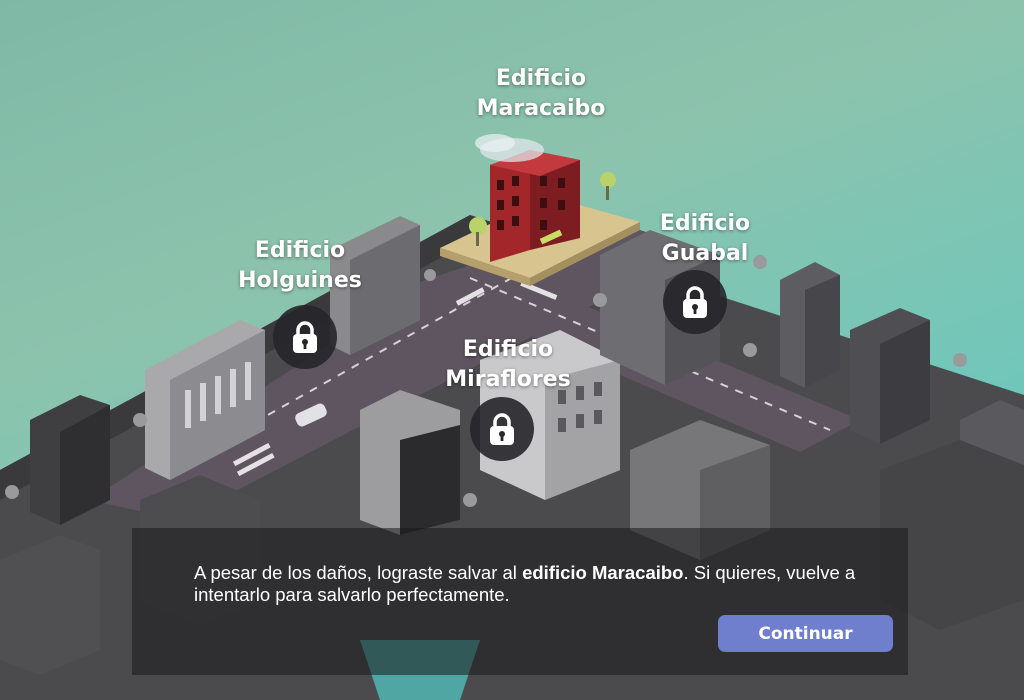 Image resolution: width=1024 pixels, height=700 pixels. I want to click on message-part1: A pesar de los daños, lograste salvar al, so click(358, 572).